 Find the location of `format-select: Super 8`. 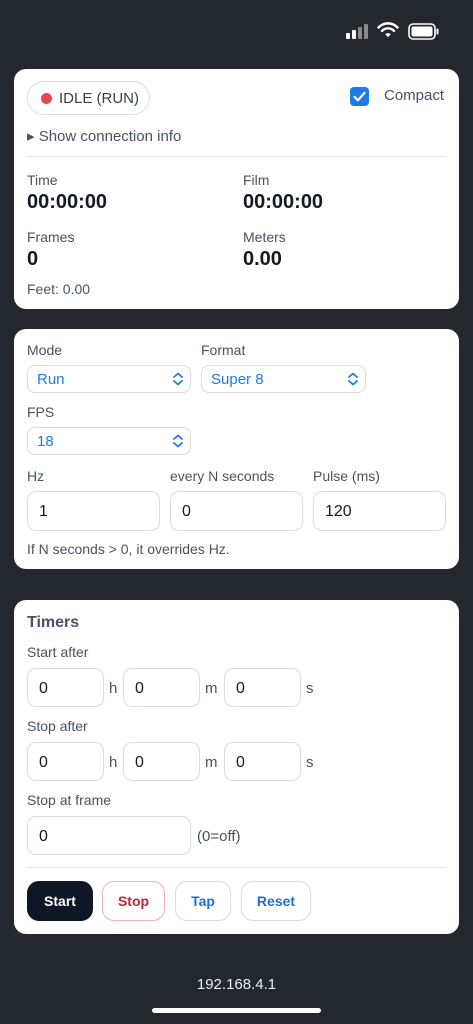

format-select: Super 8 is located at coordinates (283, 379).